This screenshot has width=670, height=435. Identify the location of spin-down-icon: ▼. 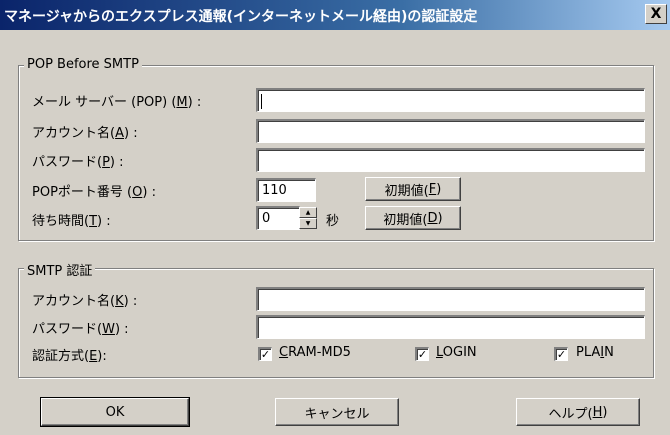
(308, 223).